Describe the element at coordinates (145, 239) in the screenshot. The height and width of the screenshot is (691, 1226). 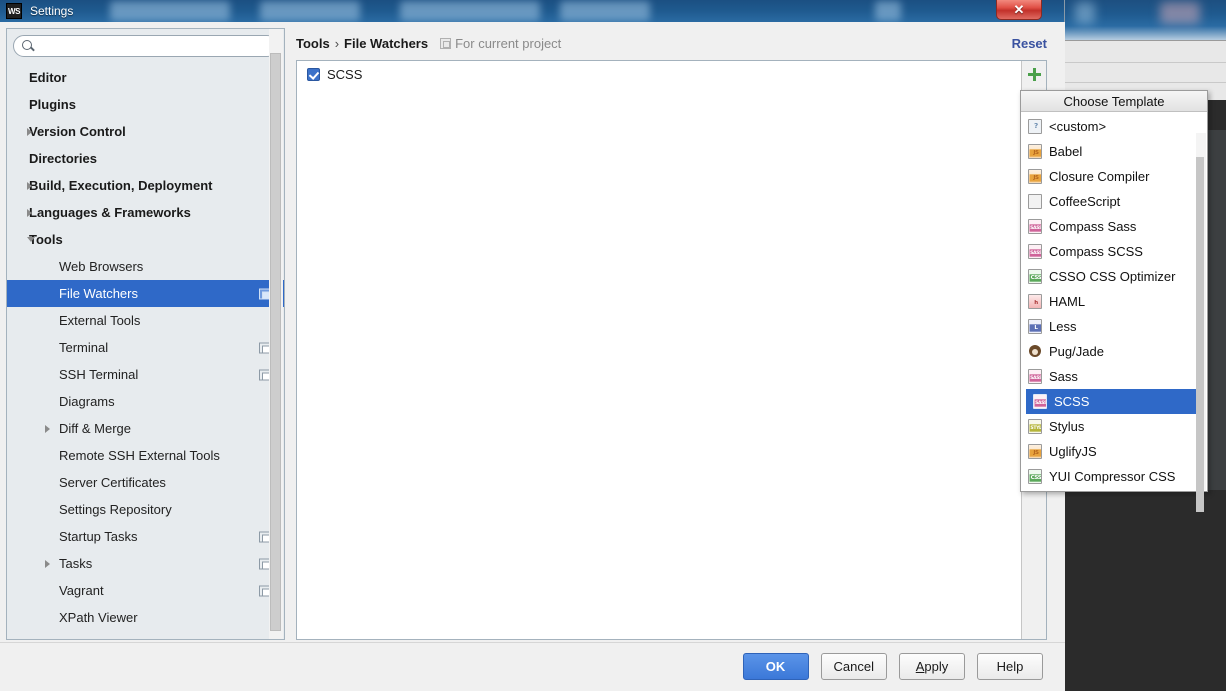
I see `sidebar-item-tools: Tools` at that location.